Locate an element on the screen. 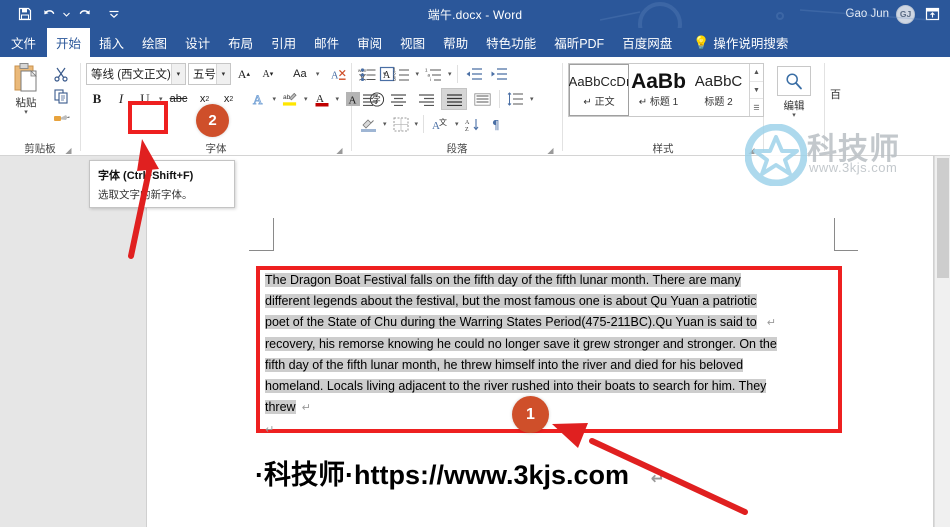 Image resolution: width=950 pixels, height=527 pixels. font-color-icon: A is located at coordinates (322, 99).